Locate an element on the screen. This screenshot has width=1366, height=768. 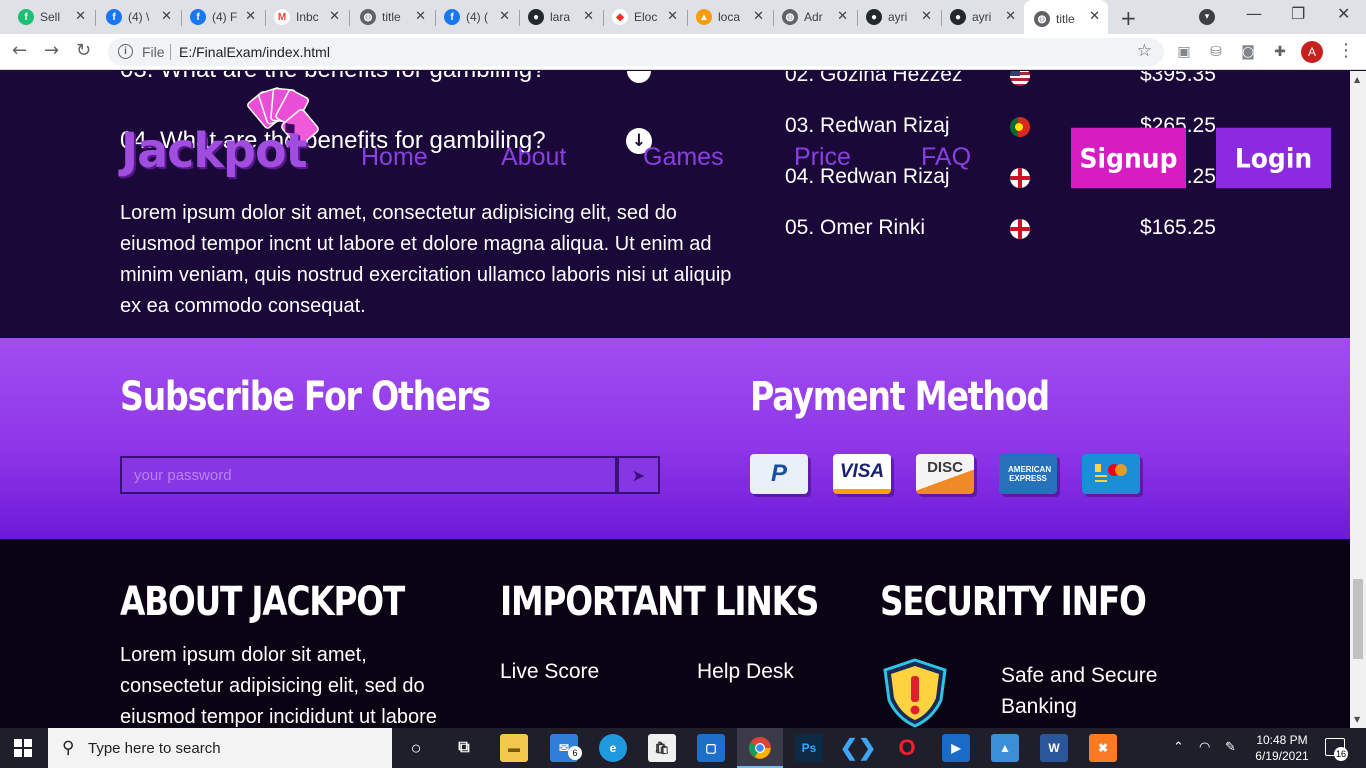
scroll-down-icon: ▼ is located at coordinates (1357, 719).